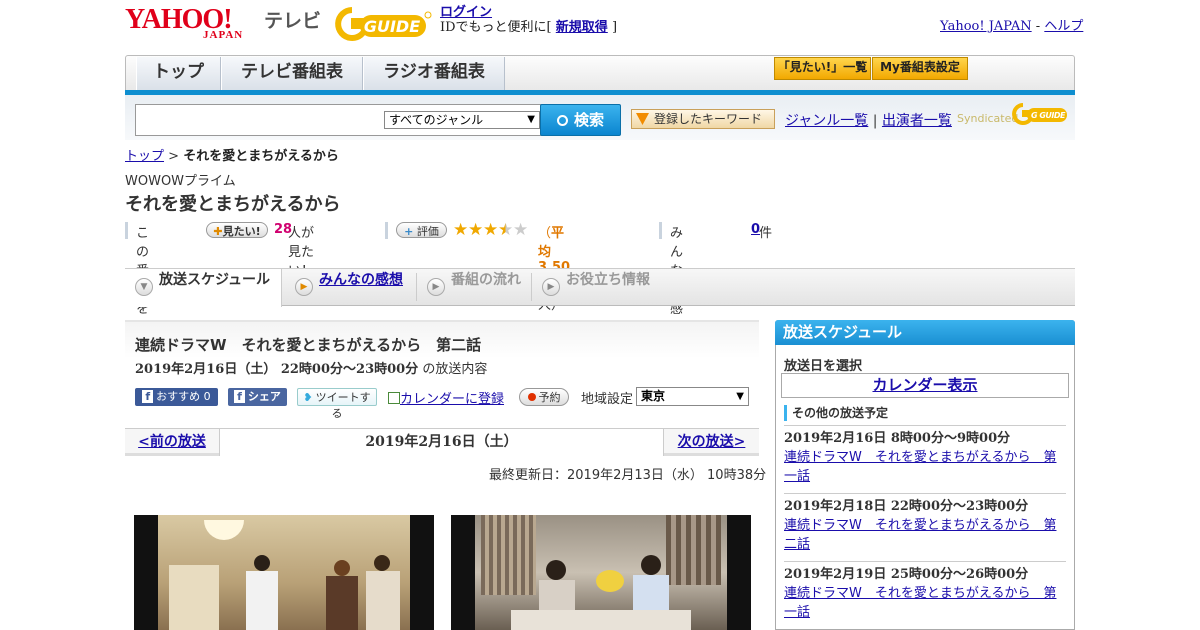  What do you see at coordinates (394, 398) in the screenshot?
I see `calendar-plus-icon` at bounding box center [394, 398].